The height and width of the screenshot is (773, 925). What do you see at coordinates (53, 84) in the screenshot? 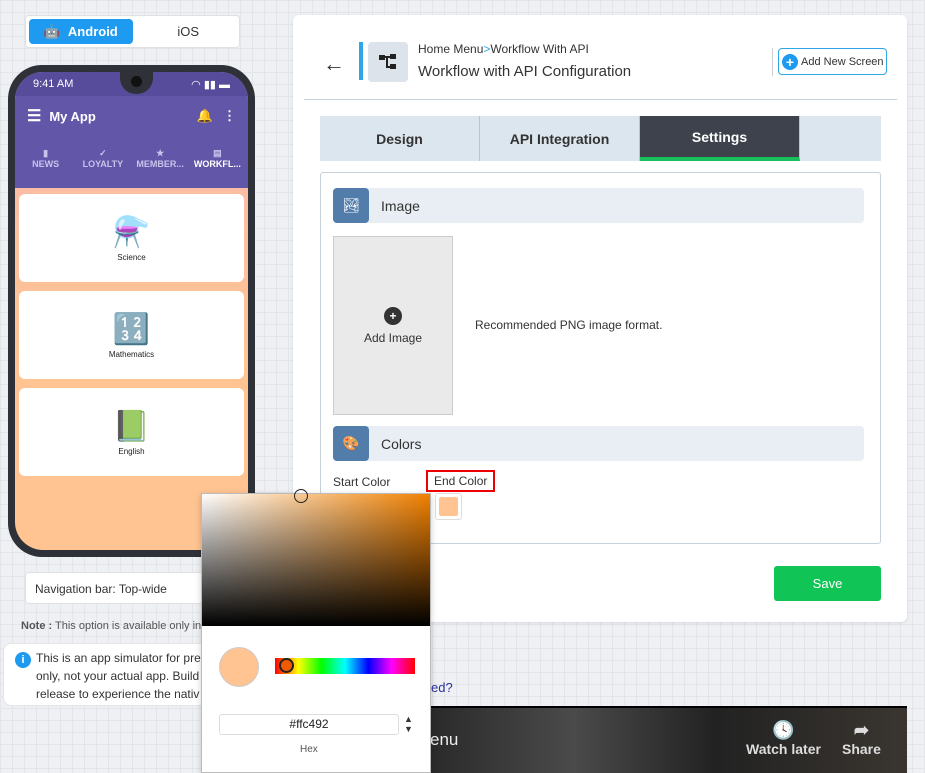
I see `status-time: 9:41 AM` at bounding box center [53, 84].